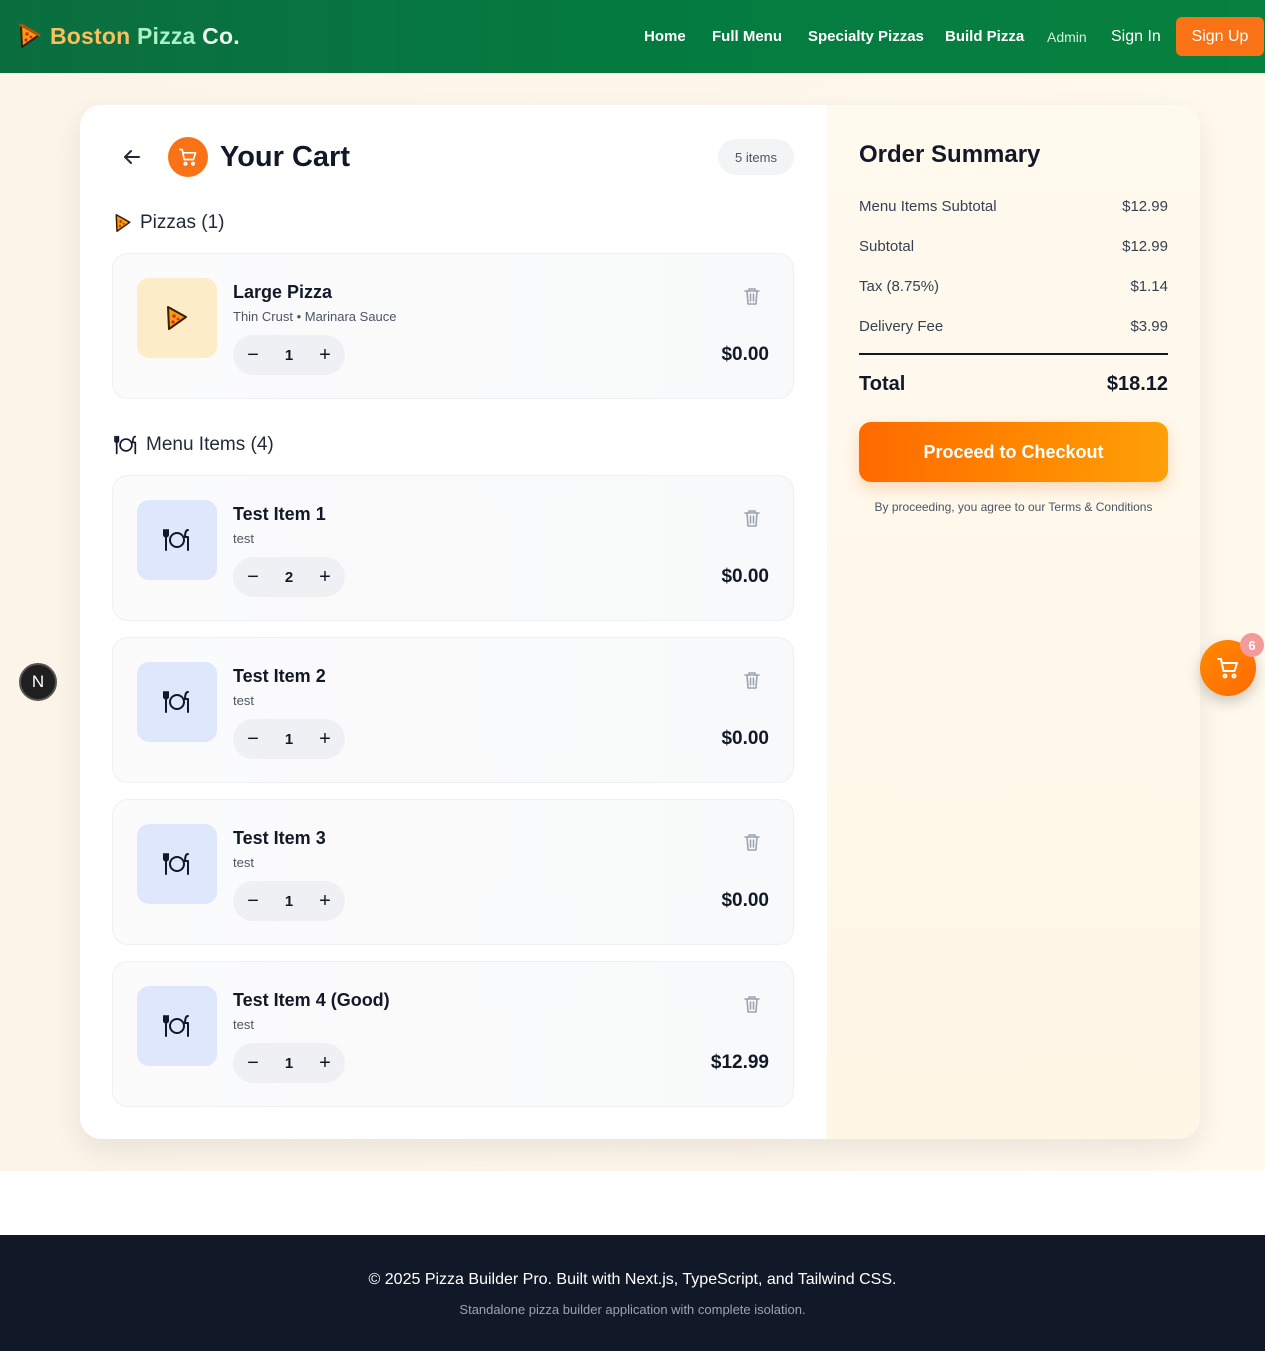 The image size is (1265, 1351). I want to click on cart-menu-item-card: Test Item 2 test − 1 + $0.00, so click(453, 710).